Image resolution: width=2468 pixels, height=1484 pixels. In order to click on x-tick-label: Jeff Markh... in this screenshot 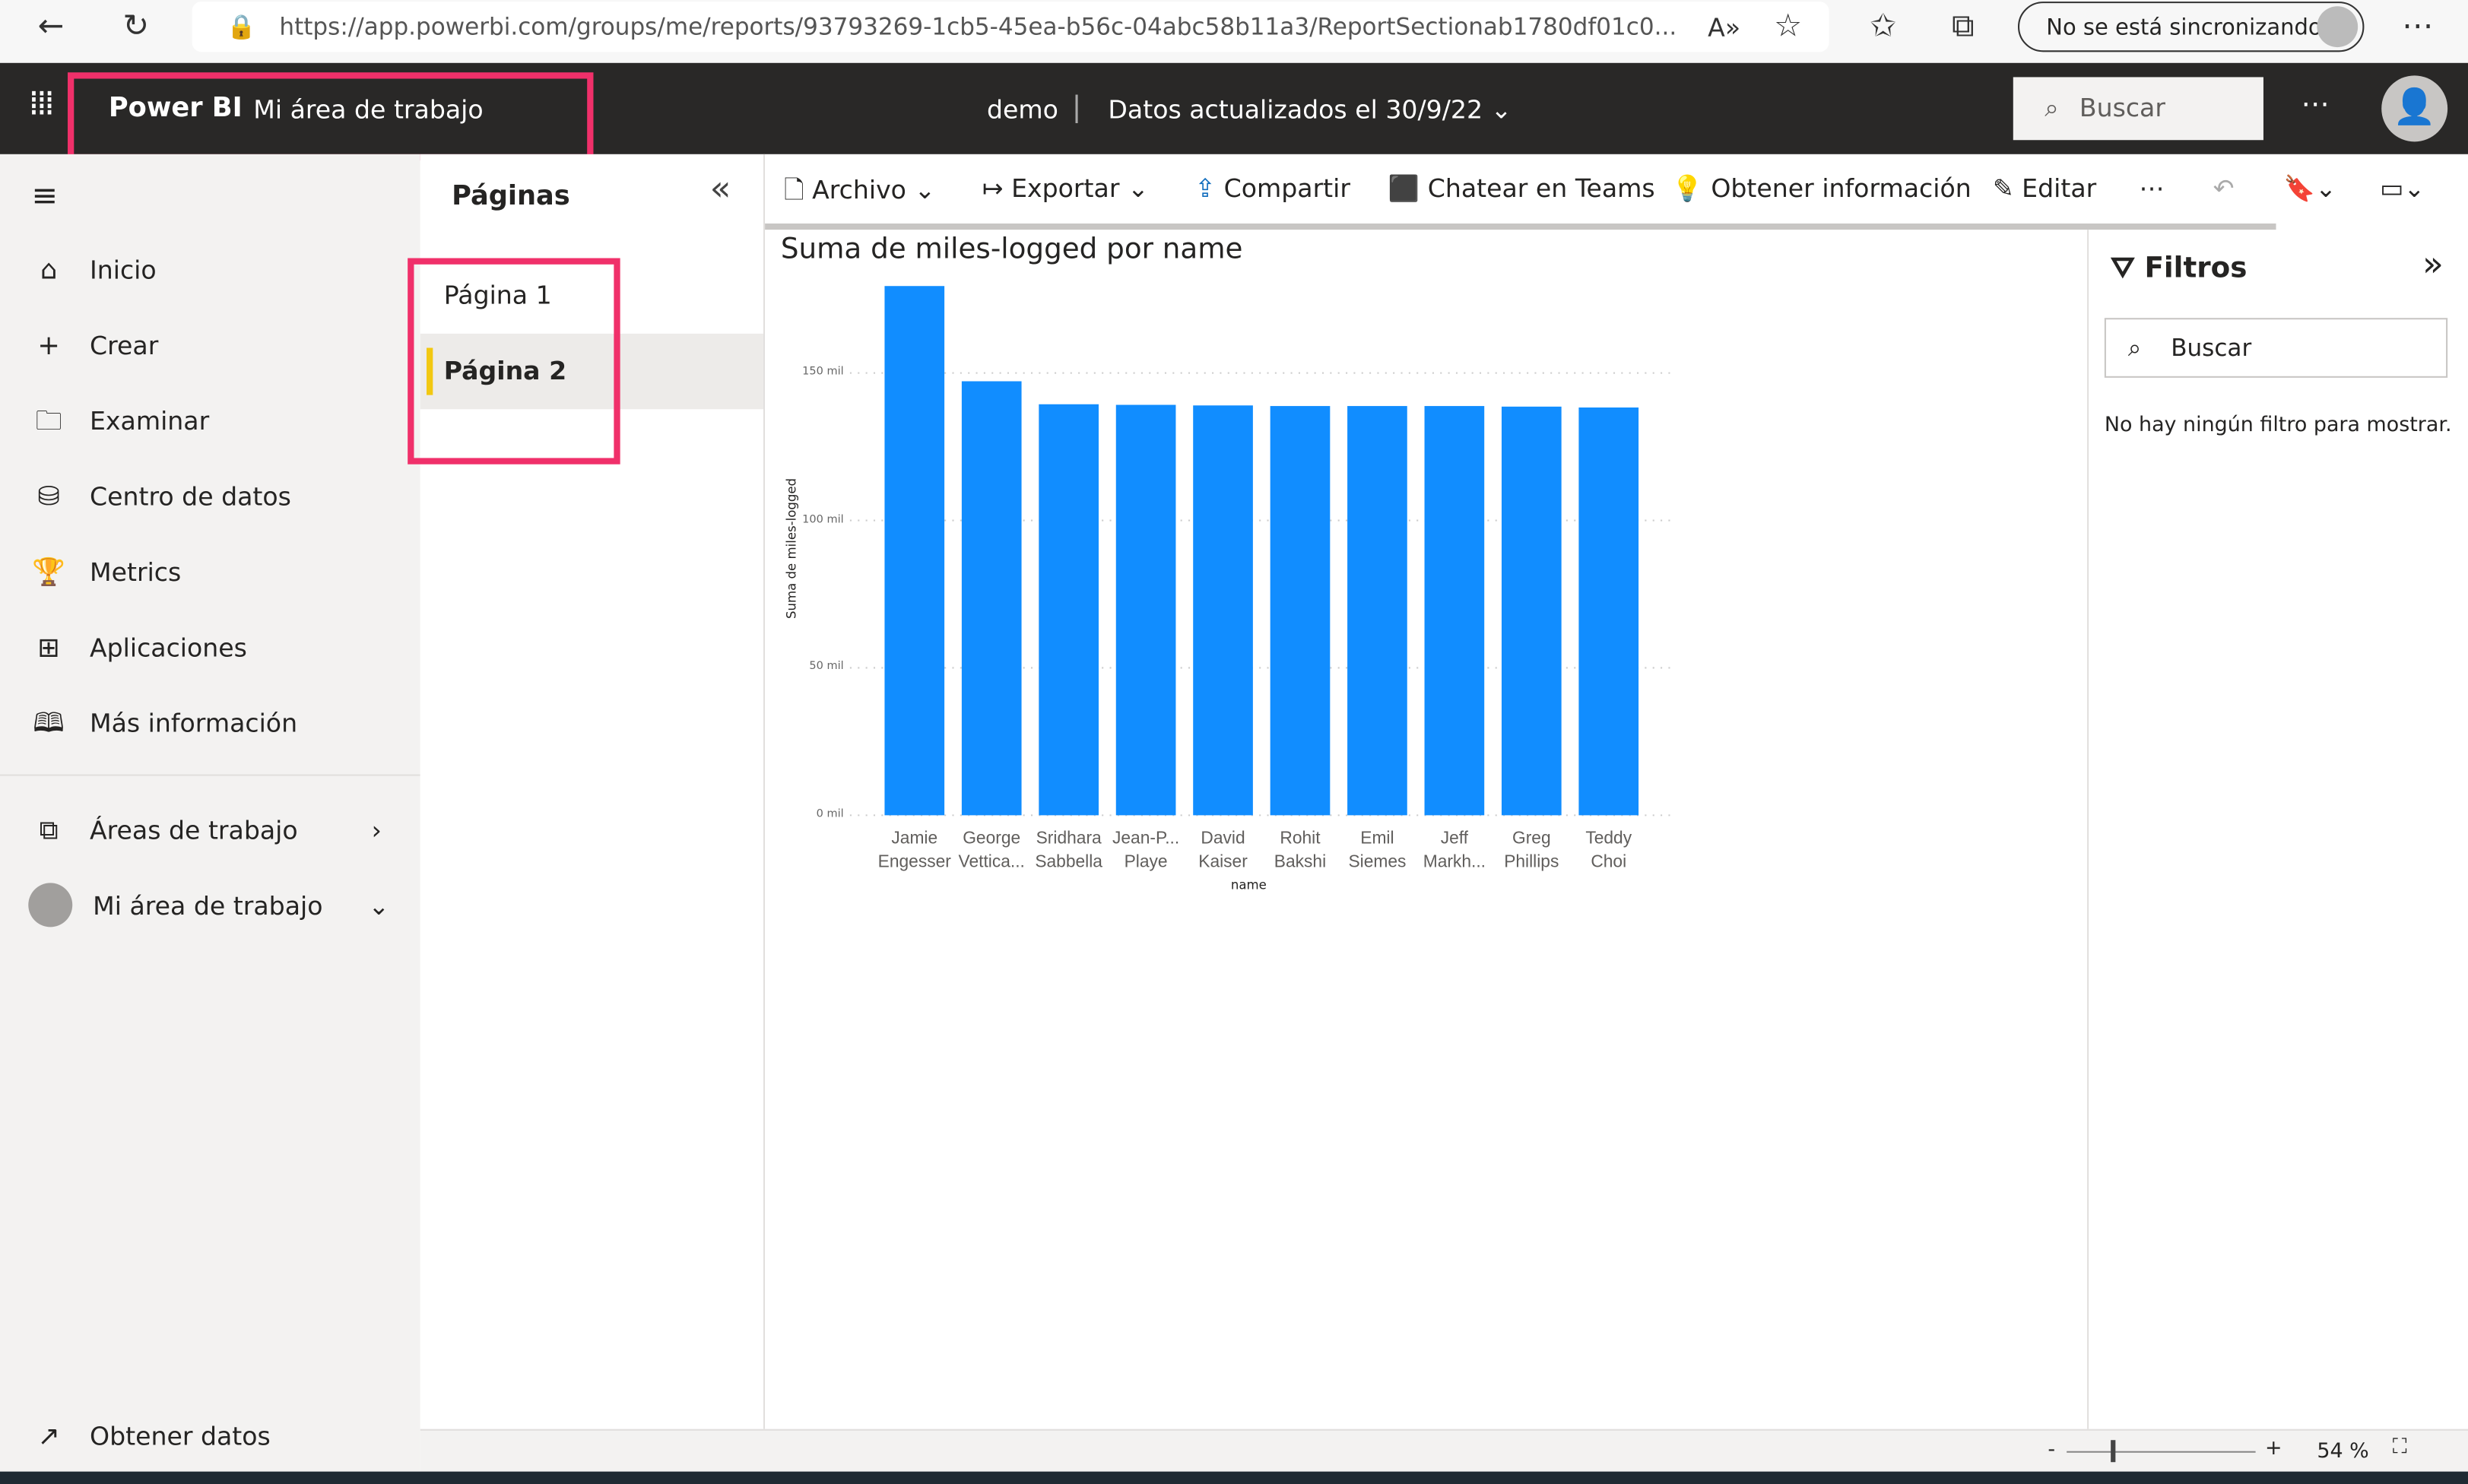, I will do `click(1454, 852)`.